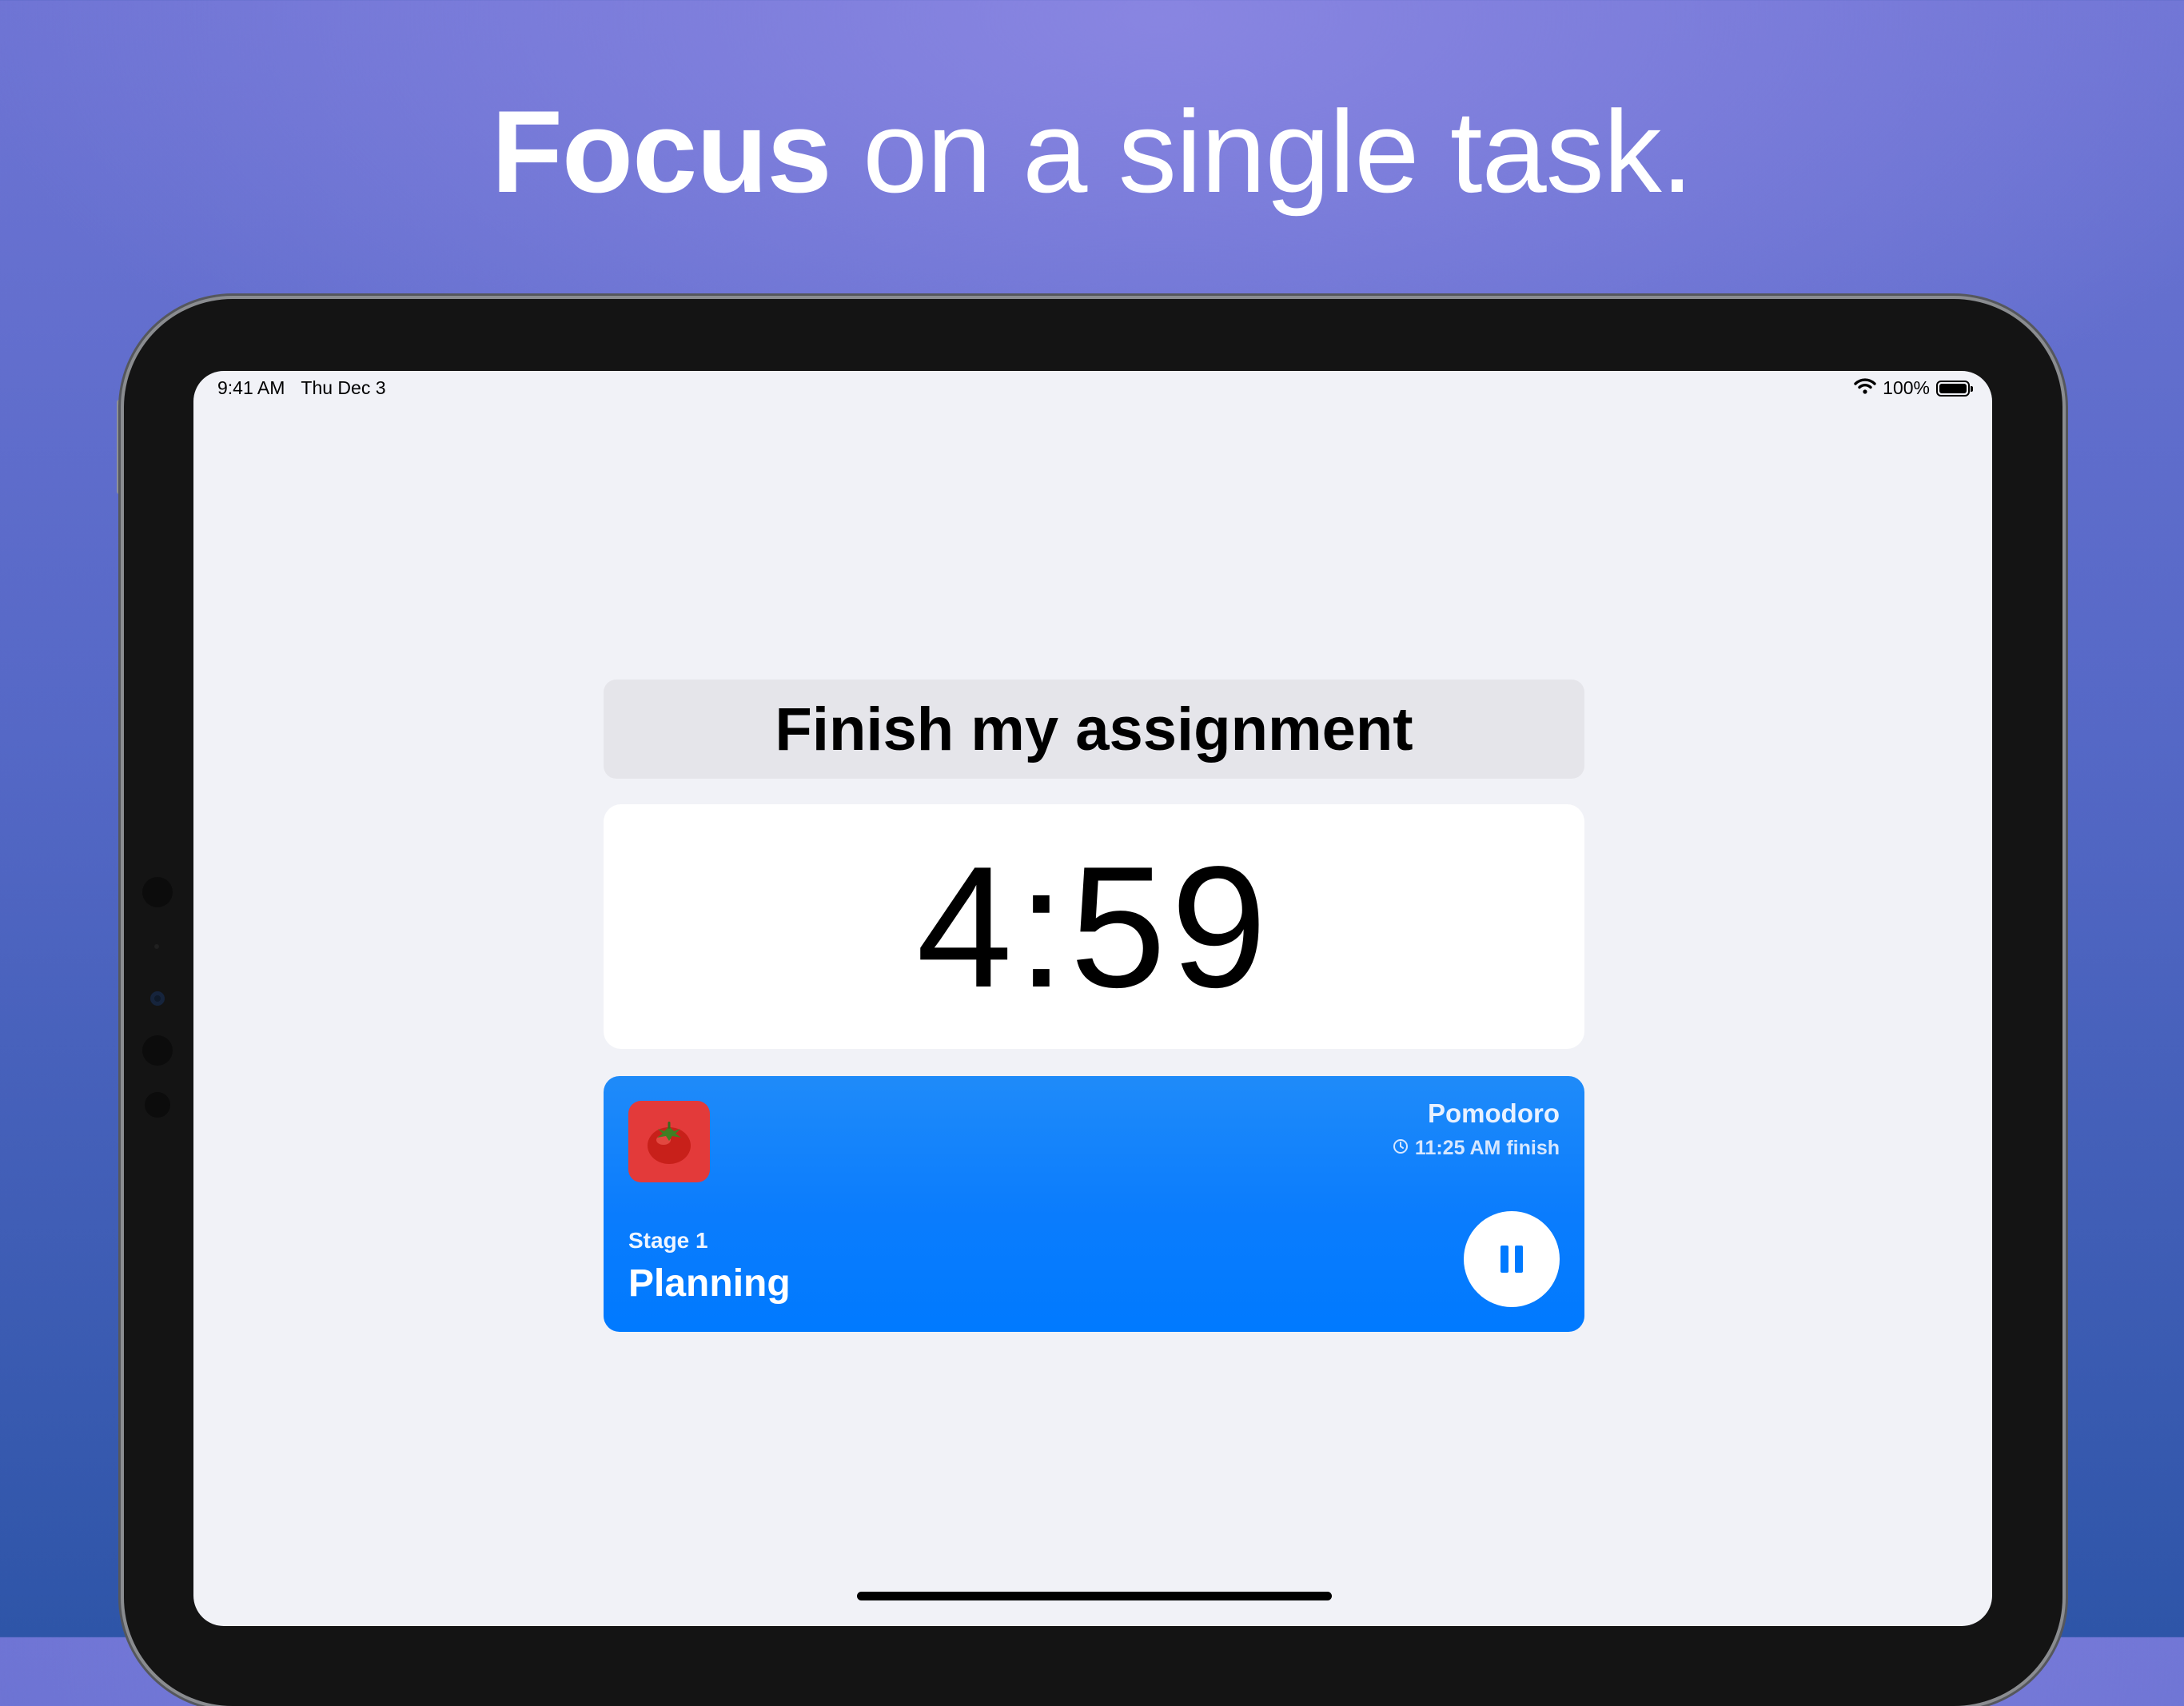 The image size is (2184, 1706). I want to click on phase-label: Planning, so click(709, 1283).